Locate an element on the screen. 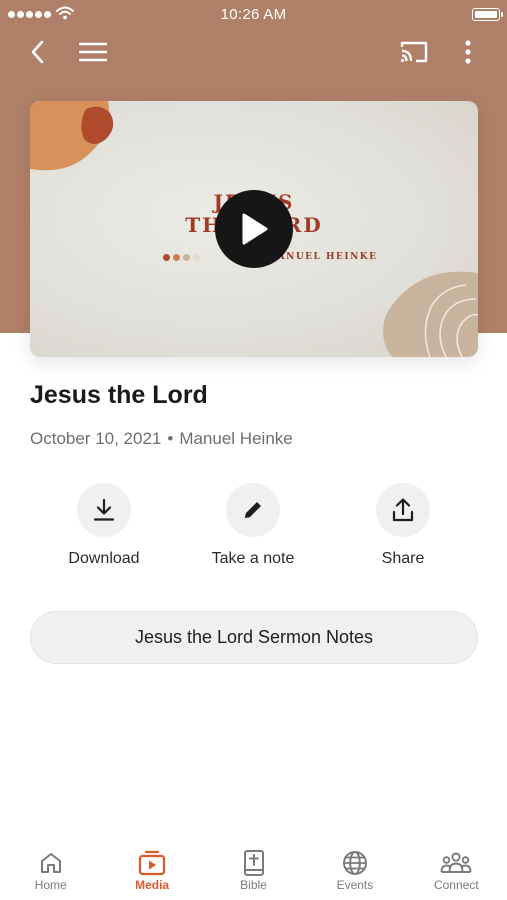 This screenshot has width=507, height=900. take-note-button: Take a note is located at coordinates (253, 525).